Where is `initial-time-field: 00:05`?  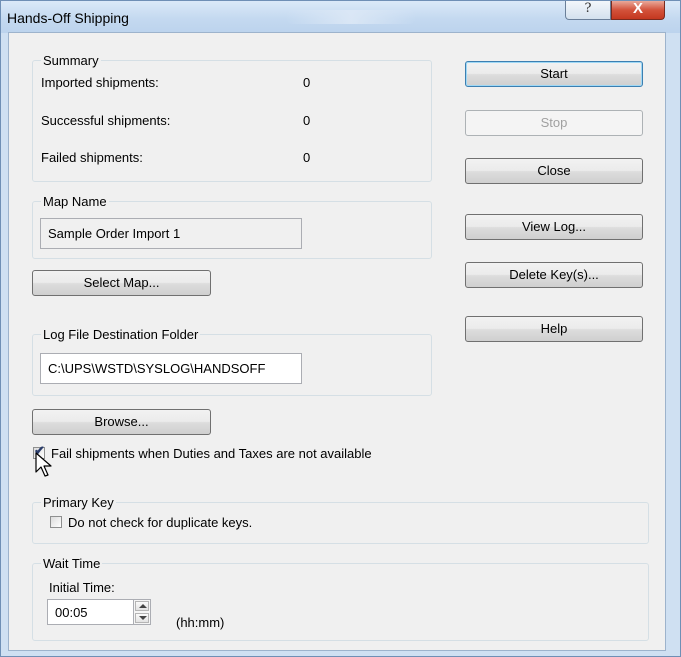 initial-time-field: 00:05 is located at coordinates (90, 612).